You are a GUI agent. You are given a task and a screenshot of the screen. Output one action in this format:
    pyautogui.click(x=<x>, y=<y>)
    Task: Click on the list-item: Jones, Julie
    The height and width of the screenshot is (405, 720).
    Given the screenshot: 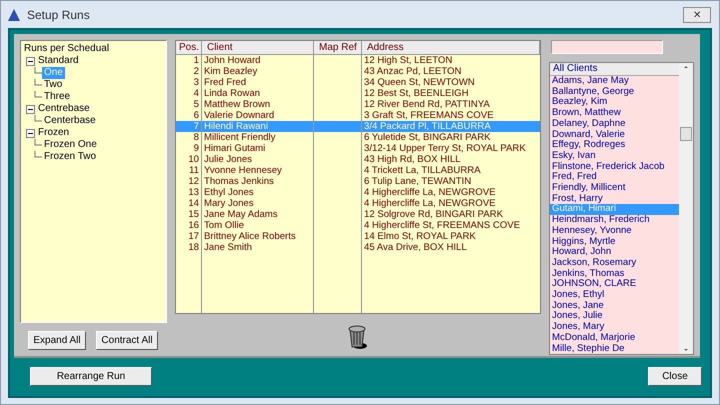 What is the action you would take?
    pyautogui.click(x=614, y=316)
    